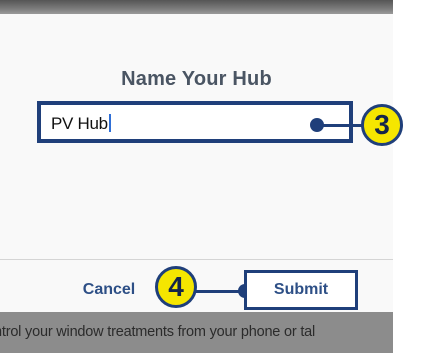 The image size is (428, 353). What do you see at coordinates (196, 79) in the screenshot?
I see `dialog-title: Name Your Hub` at bounding box center [196, 79].